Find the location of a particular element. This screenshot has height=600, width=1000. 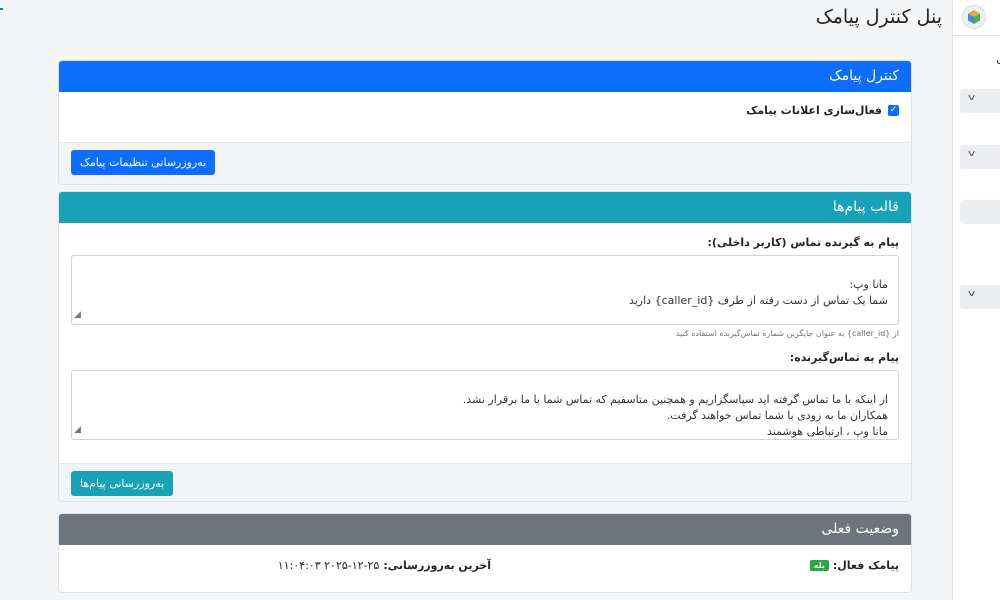

last-update-label: آخرین به‌روزرسانی: is located at coordinates (437, 565).